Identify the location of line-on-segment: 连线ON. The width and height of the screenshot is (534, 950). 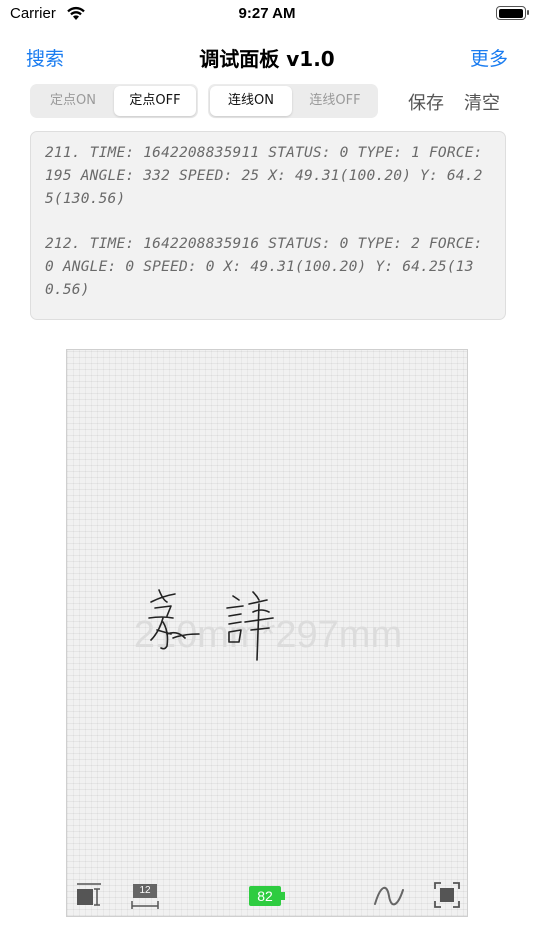
(251, 101).